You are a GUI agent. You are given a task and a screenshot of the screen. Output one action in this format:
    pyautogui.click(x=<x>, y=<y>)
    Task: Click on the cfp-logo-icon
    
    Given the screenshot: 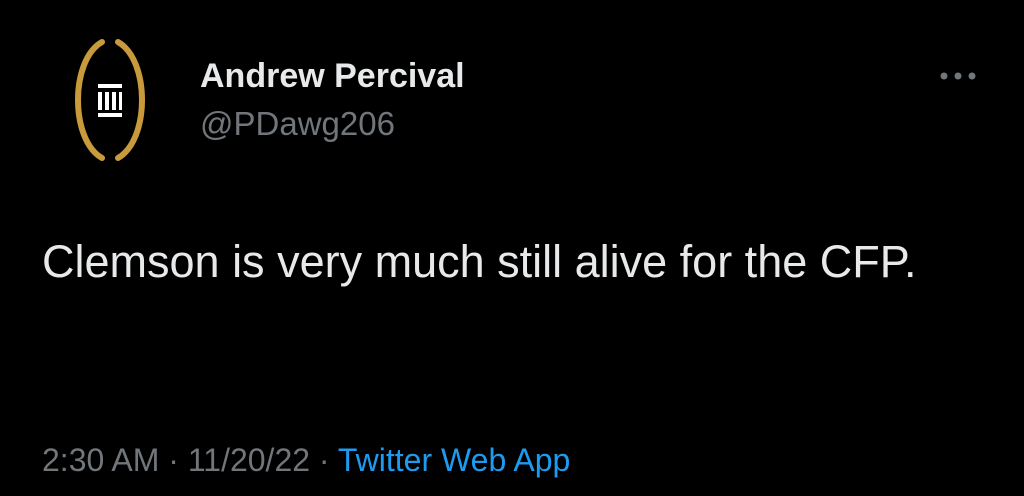 What is the action you would take?
    pyautogui.click(x=110, y=100)
    